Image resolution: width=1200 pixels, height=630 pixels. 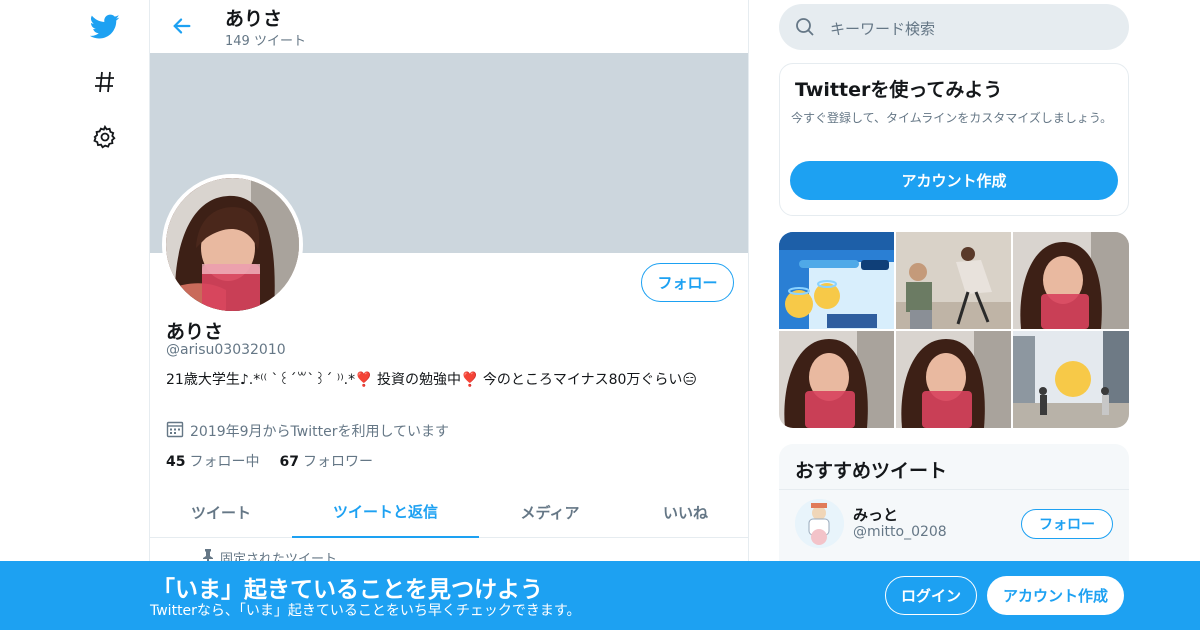 I want to click on hashtag-icon, so click(x=105, y=82).